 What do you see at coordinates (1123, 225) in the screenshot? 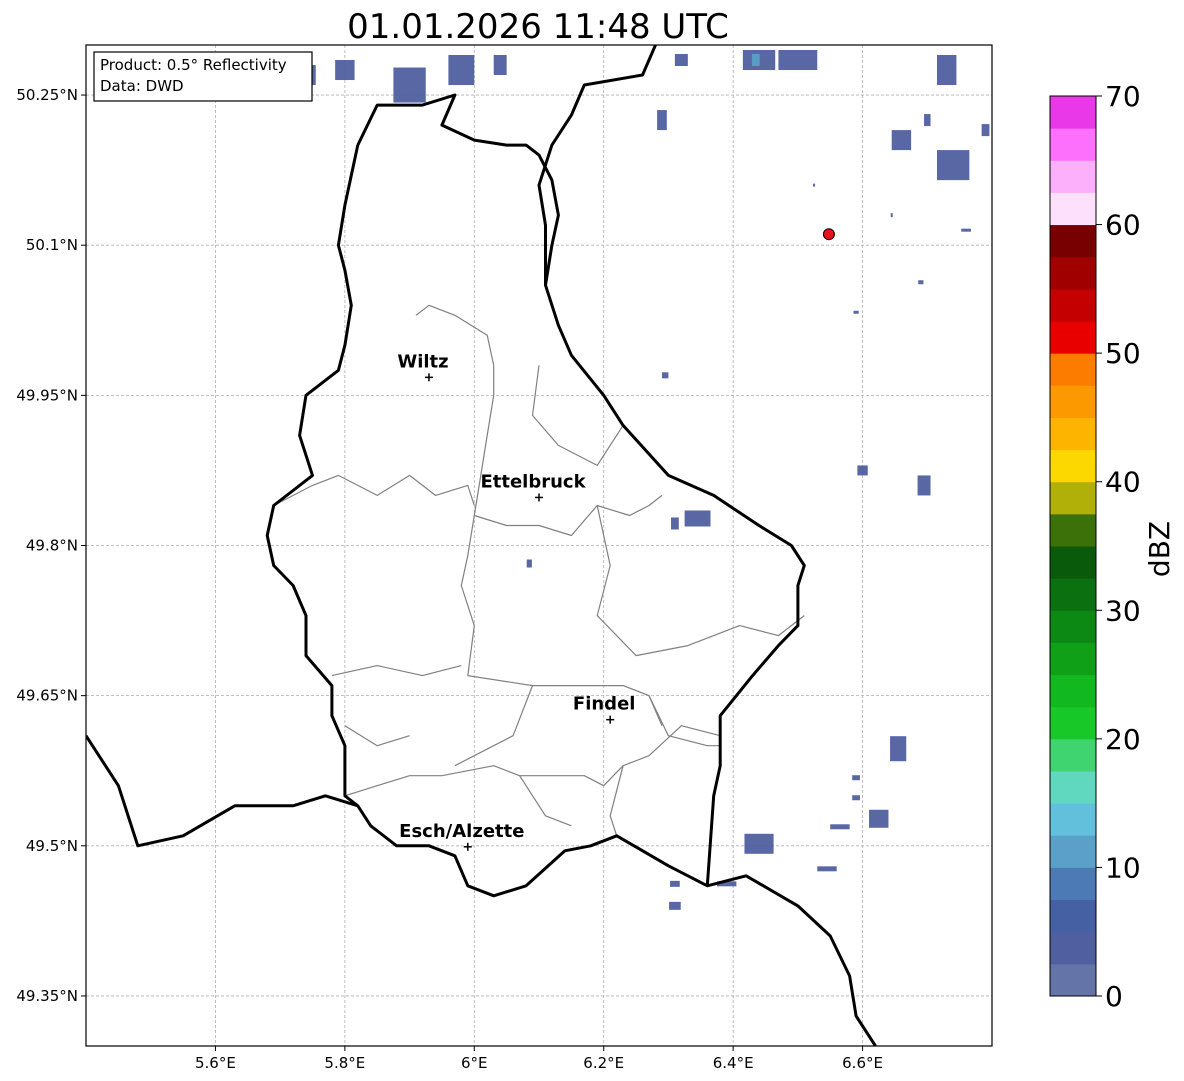
I see `colorbar-tick-label-6: 60` at bounding box center [1123, 225].